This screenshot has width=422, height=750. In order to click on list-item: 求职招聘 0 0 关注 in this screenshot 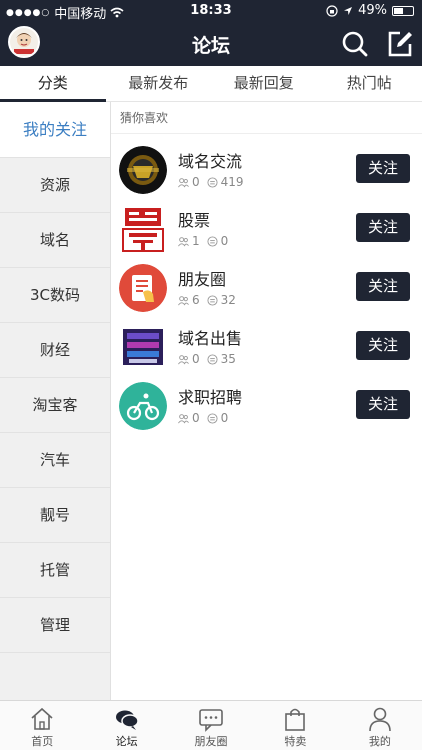, I will do `click(266, 407)`.